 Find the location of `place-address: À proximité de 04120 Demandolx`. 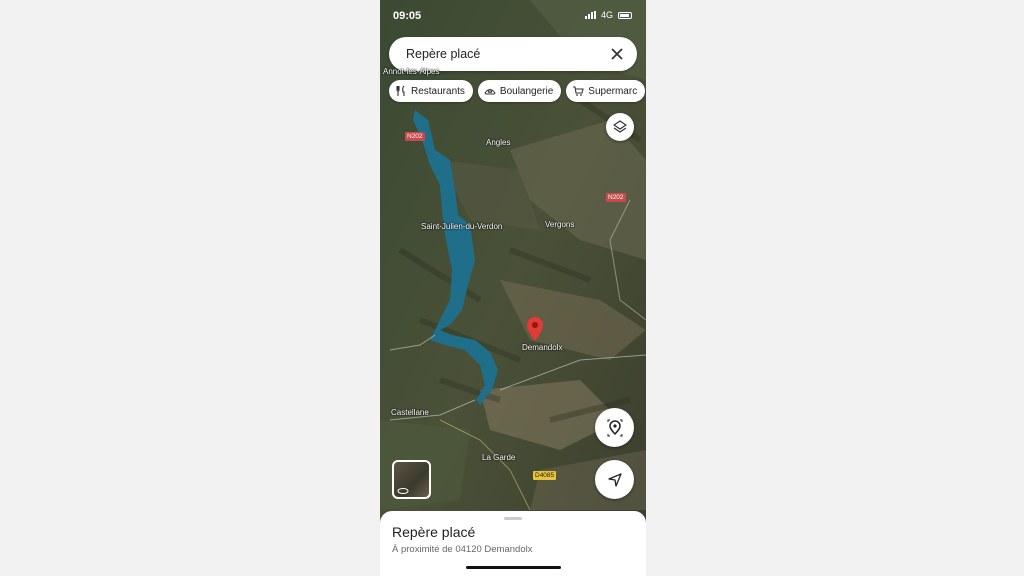

place-address: À proximité de 04120 Demandolx is located at coordinates (462, 549).